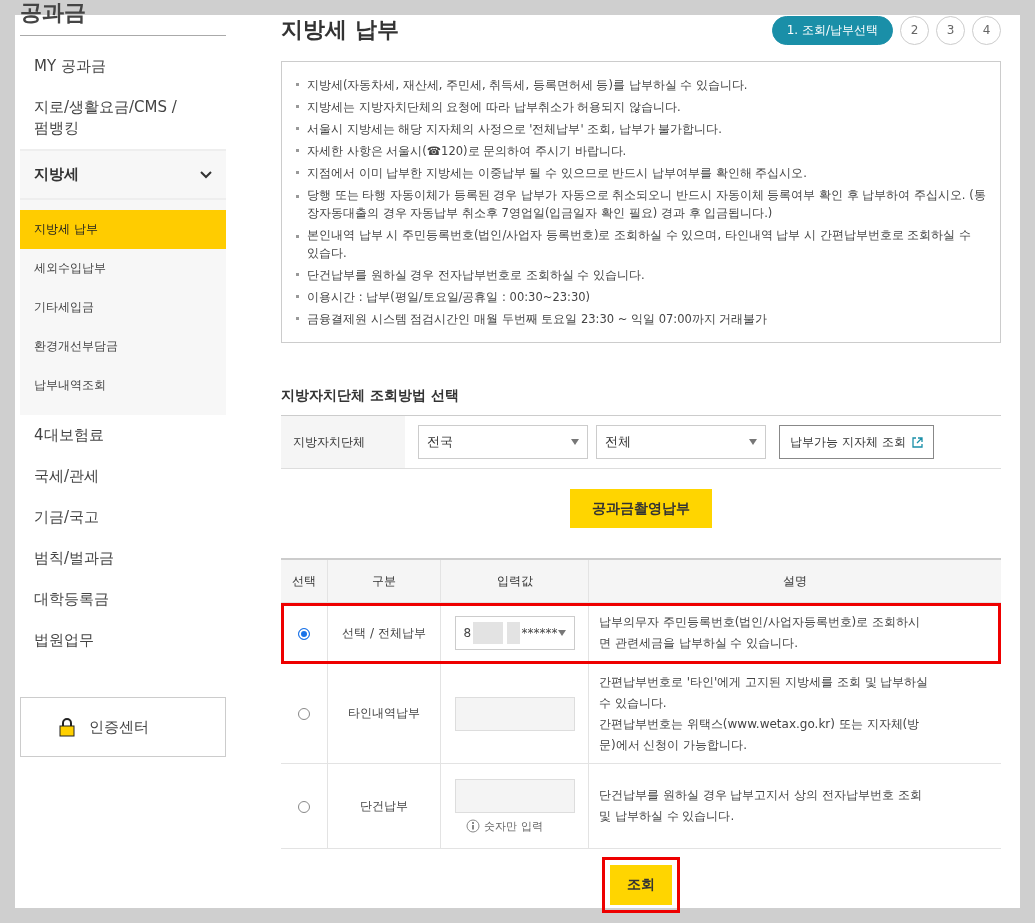  What do you see at coordinates (503, 442) in the screenshot?
I see `region-select: 전국` at bounding box center [503, 442].